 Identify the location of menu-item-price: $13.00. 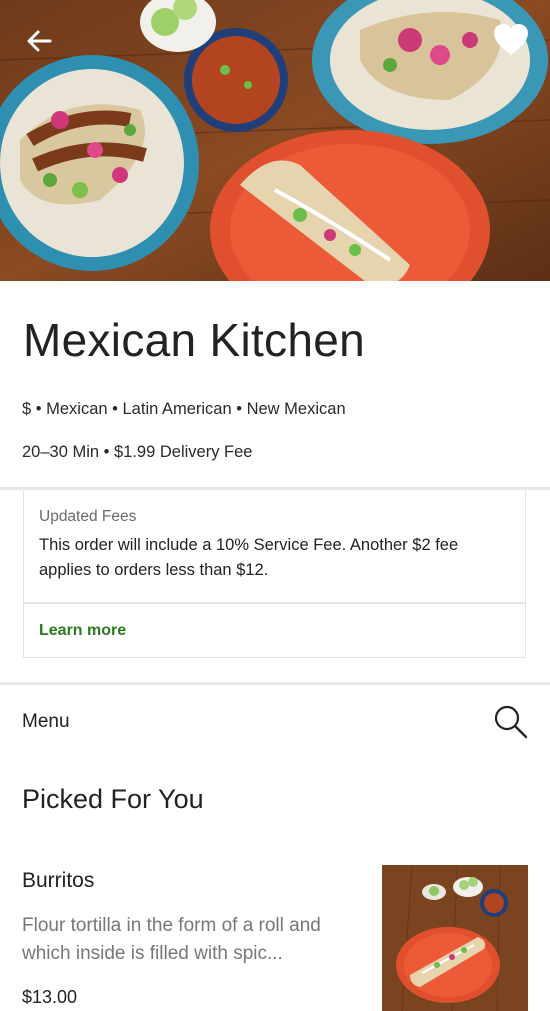
(50, 997).